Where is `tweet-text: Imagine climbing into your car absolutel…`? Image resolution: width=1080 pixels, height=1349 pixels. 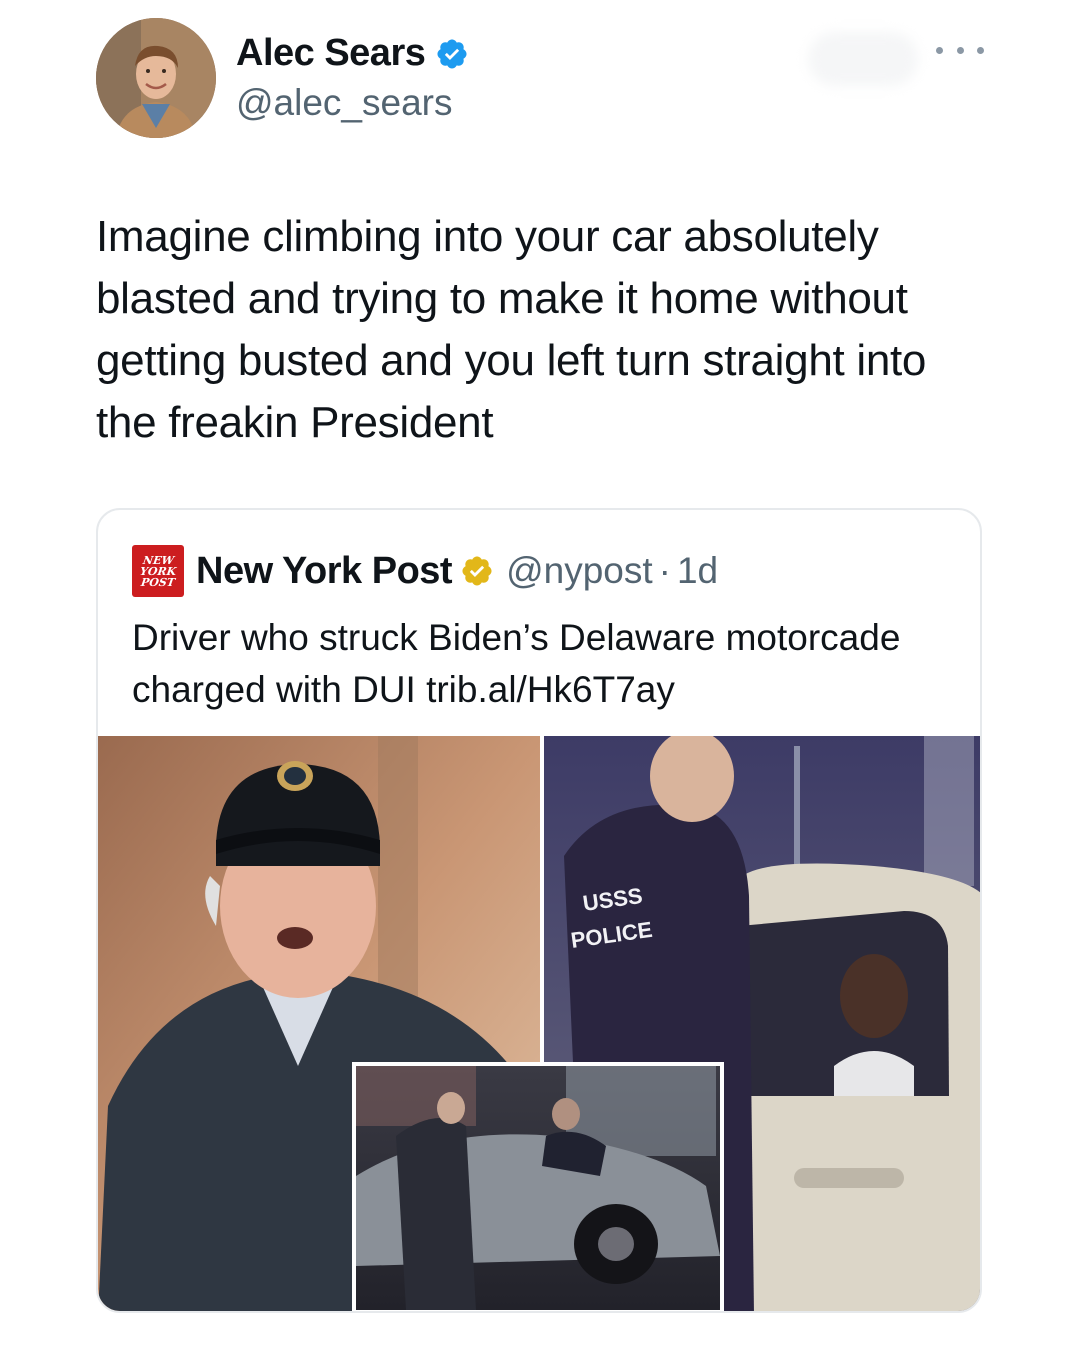
tweet-text: Imagine climbing into your car absolutel… is located at coordinates (511, 329).